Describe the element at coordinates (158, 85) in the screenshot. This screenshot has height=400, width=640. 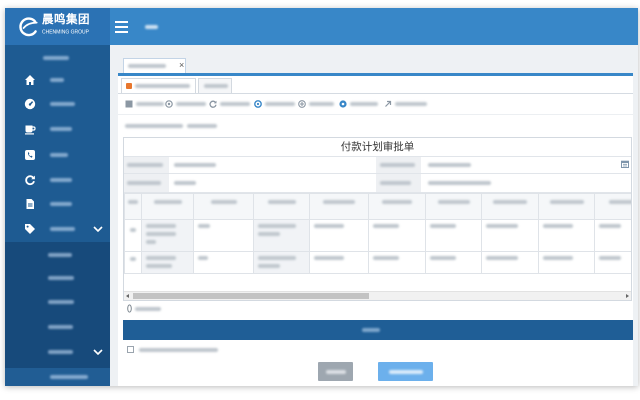
I see `subtab-active` at that location.